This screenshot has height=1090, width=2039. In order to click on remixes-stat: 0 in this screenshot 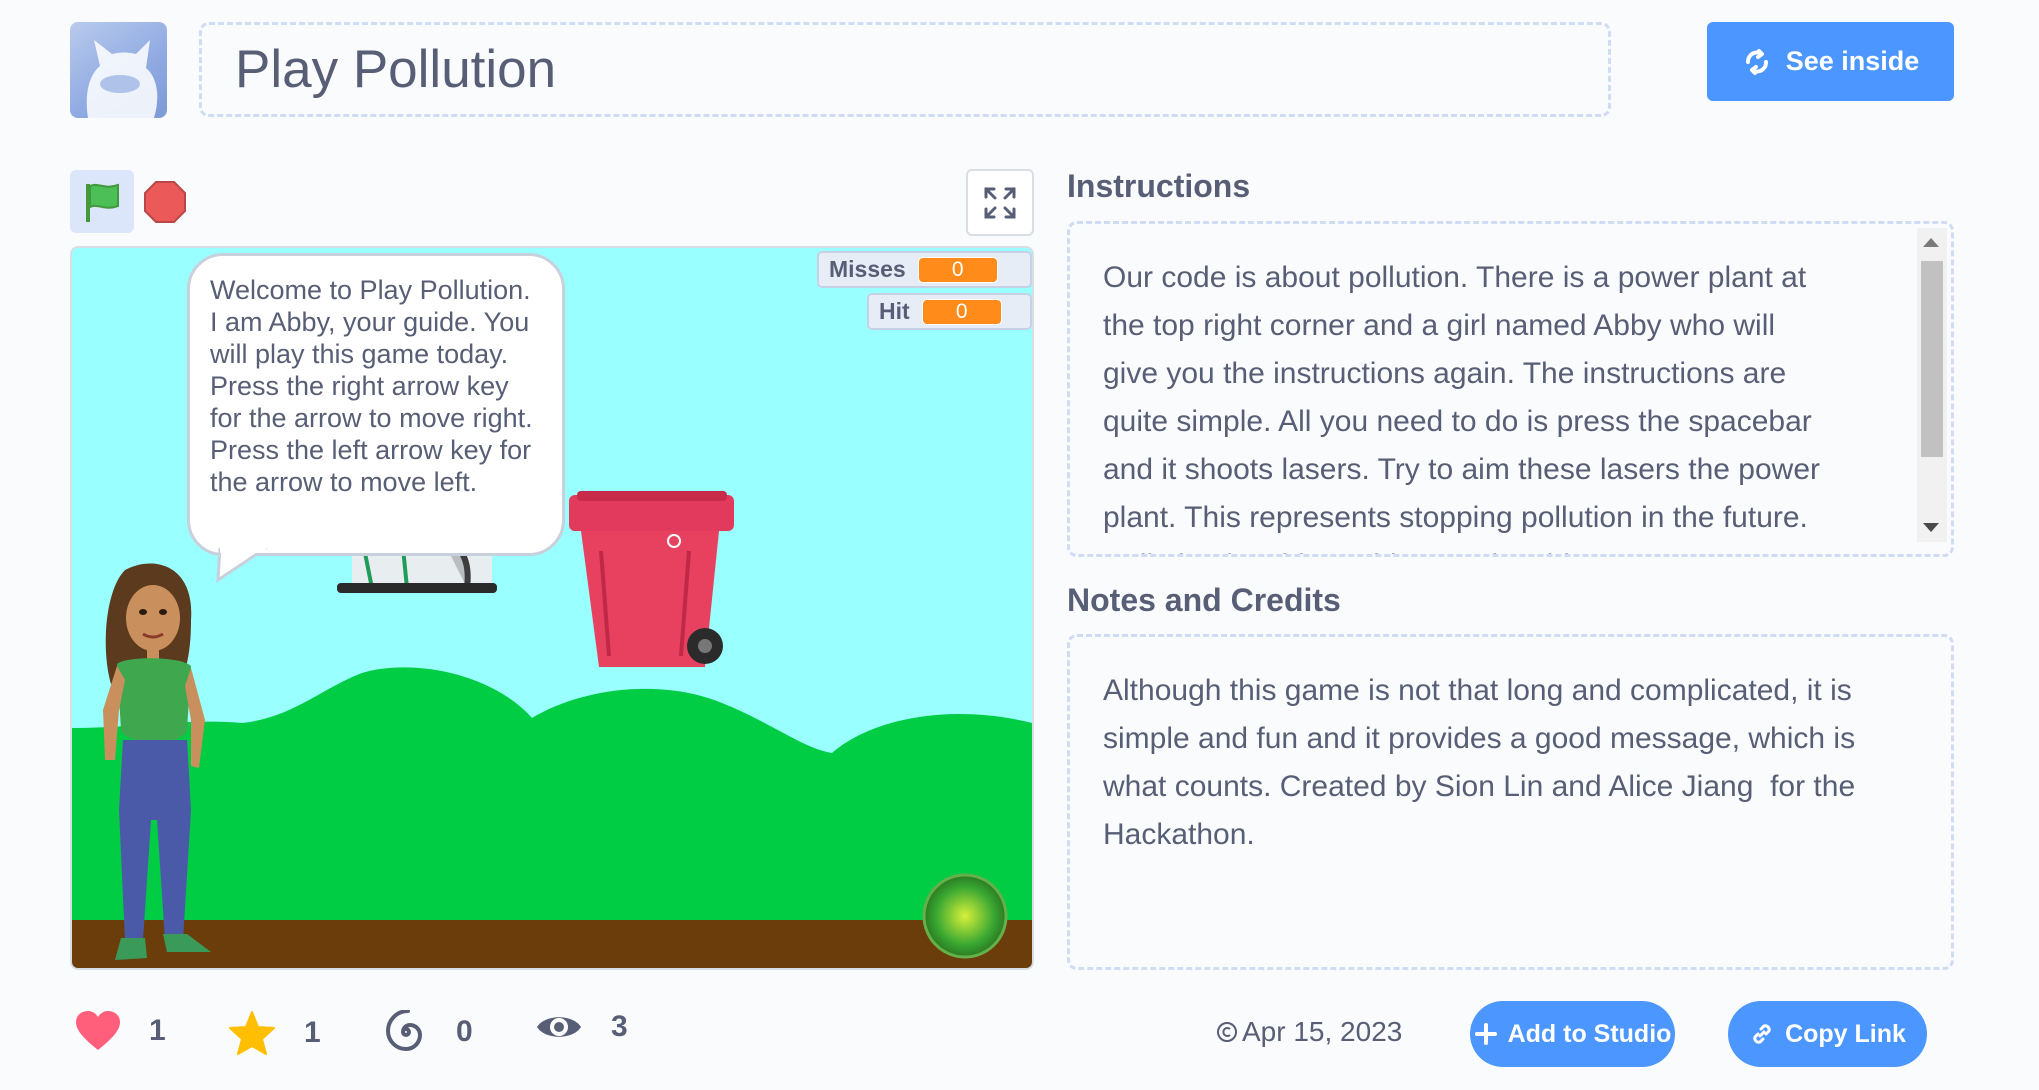, I will do `click(428, 1032)`.